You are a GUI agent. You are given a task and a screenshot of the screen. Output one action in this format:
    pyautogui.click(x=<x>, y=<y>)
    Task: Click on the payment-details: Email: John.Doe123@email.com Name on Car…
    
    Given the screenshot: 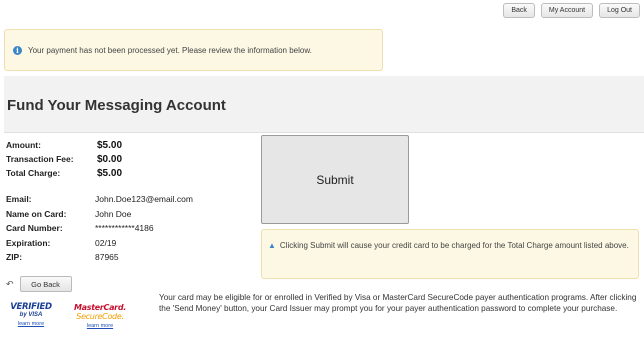 What is the action you would take?
    pyautogui.click(x=99, y=228)
    